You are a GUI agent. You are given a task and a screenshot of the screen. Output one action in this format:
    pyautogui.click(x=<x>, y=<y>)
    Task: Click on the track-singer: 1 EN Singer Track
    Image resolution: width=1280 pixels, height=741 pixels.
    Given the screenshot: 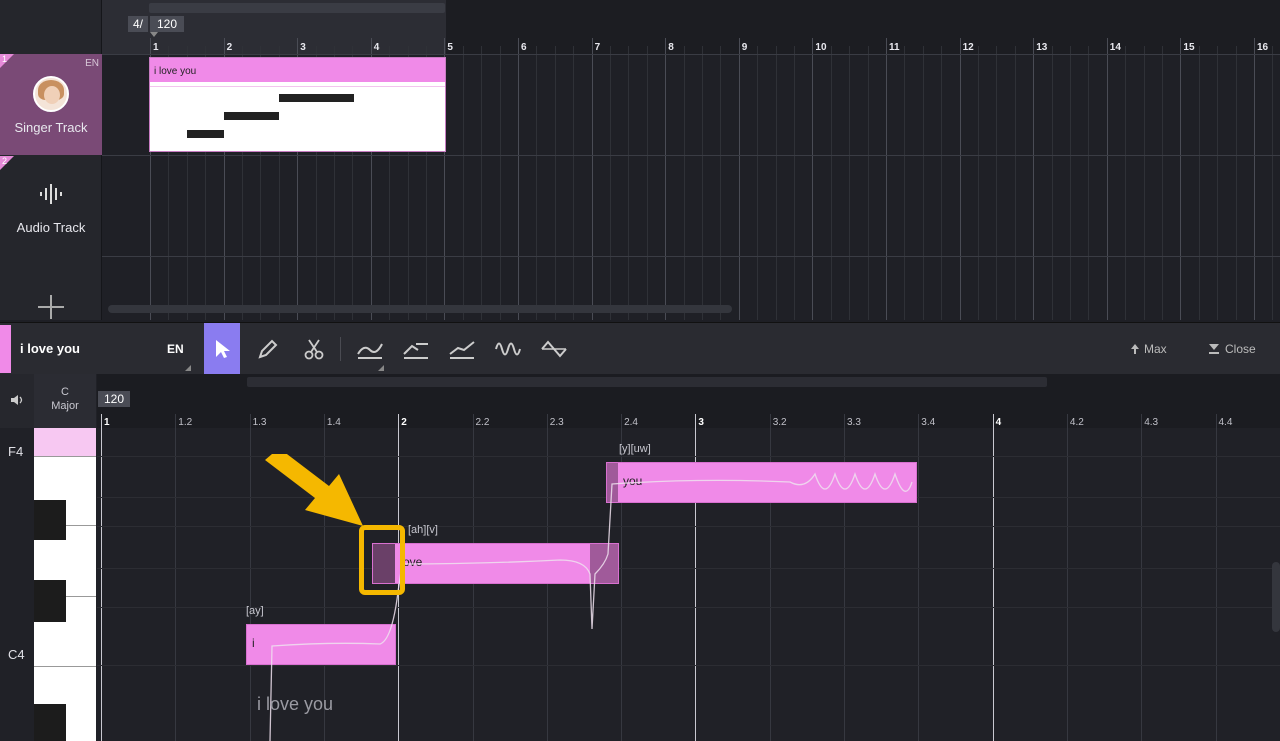 What is the action you would take?
    pyautogui.click(x=51, y=104)
    